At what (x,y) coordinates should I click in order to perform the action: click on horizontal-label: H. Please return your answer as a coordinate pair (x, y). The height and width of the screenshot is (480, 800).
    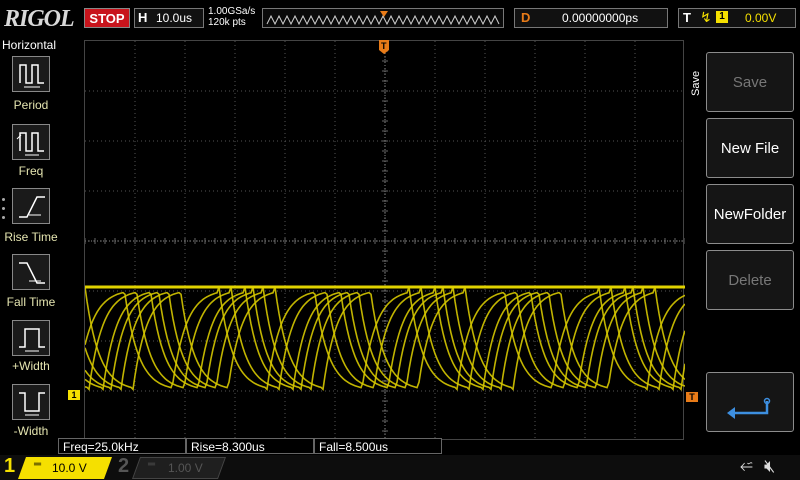
    Looking at the image, I should click on (143, 17).